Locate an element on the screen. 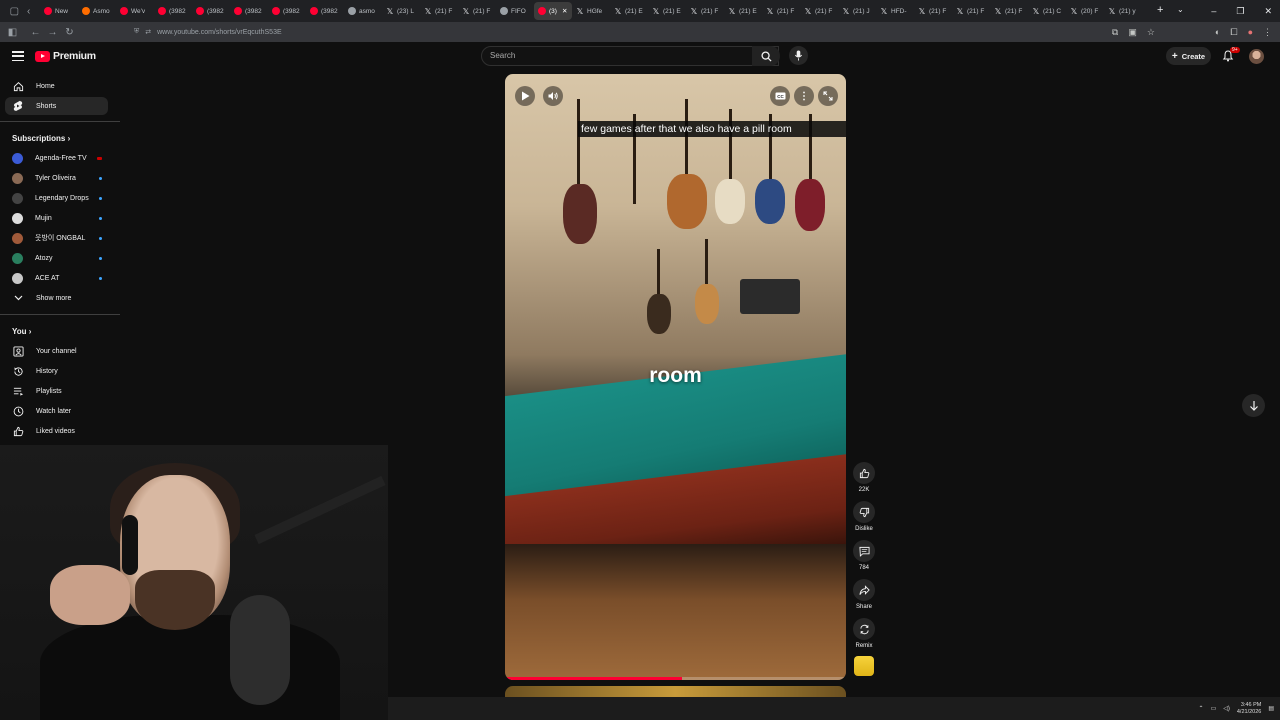 The width and height of the screenshot is (1280, 720). hamburger-menu-icon is located at coordinates (18, 56).